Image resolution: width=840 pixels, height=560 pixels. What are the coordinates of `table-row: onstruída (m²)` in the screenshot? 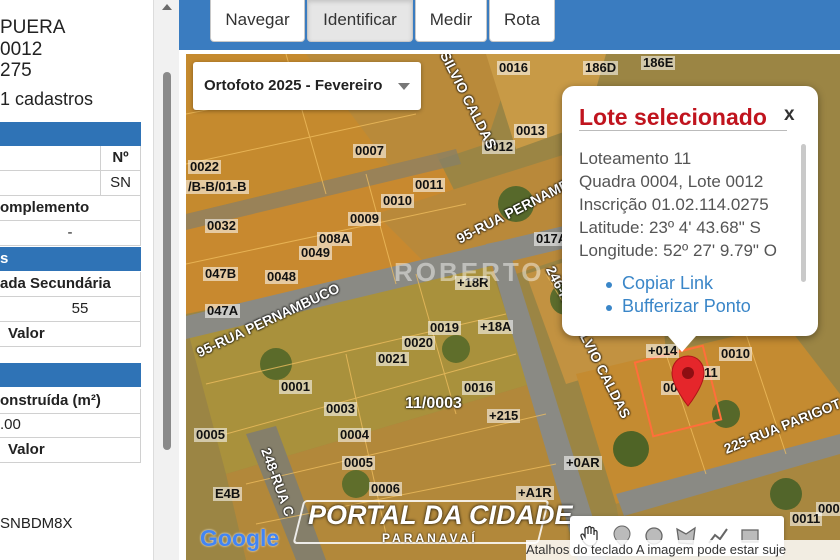 It's located at (70, 401).